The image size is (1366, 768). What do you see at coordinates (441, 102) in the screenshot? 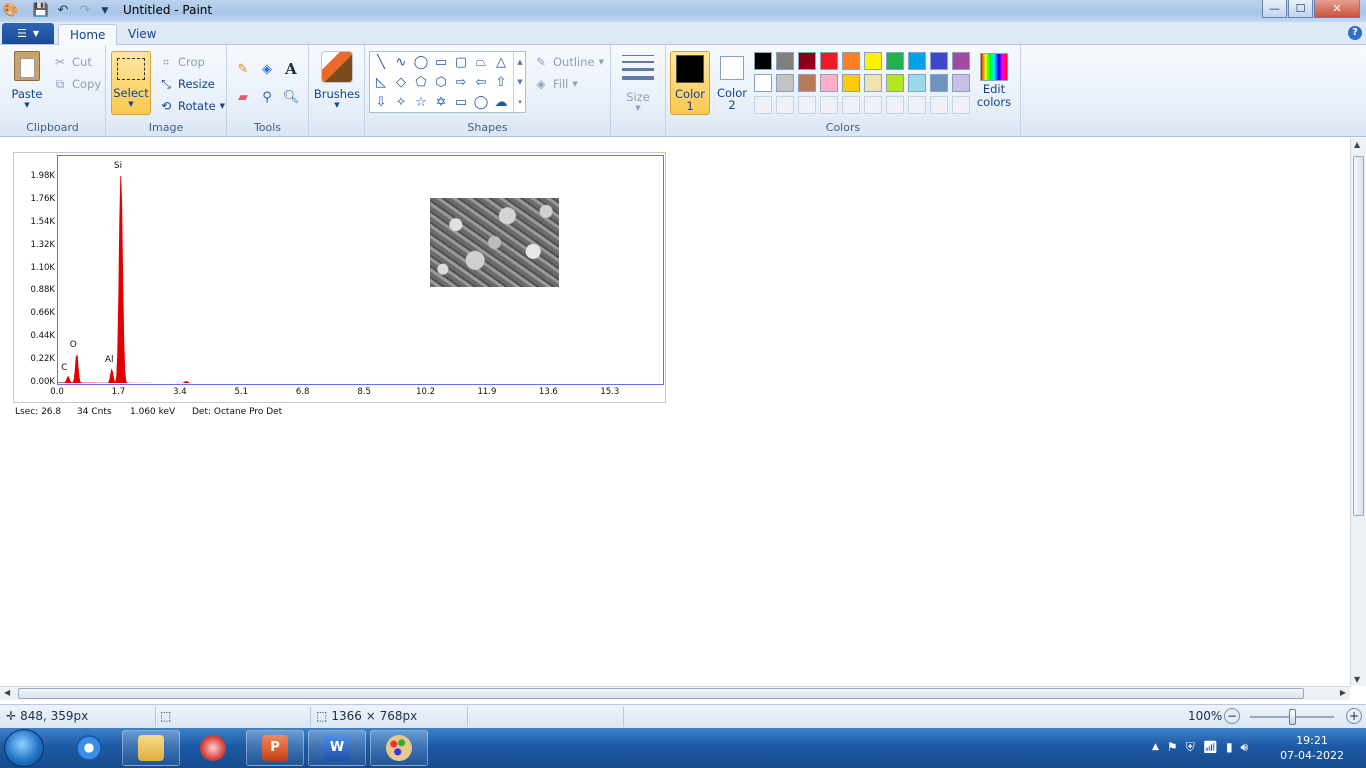
I see `six-point-star-shape-icon: ✡` at bounding box center [441, 102].